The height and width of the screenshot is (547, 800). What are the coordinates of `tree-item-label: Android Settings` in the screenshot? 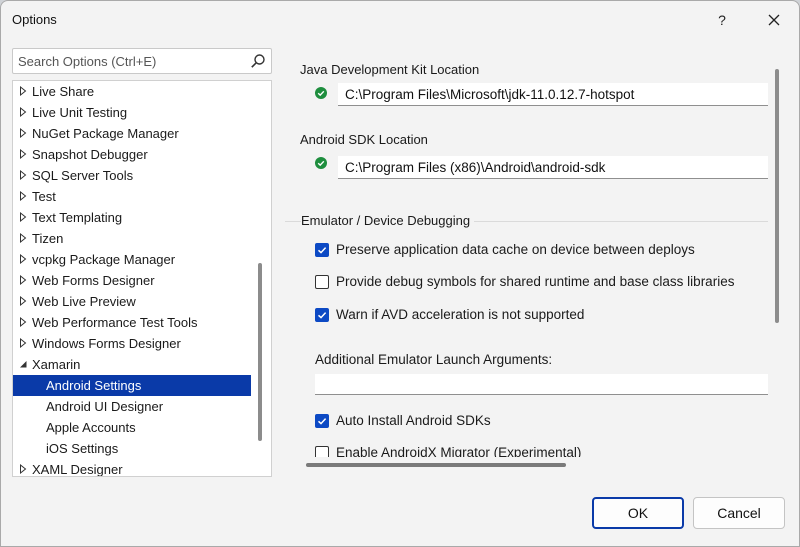 It's located at (94, 385).